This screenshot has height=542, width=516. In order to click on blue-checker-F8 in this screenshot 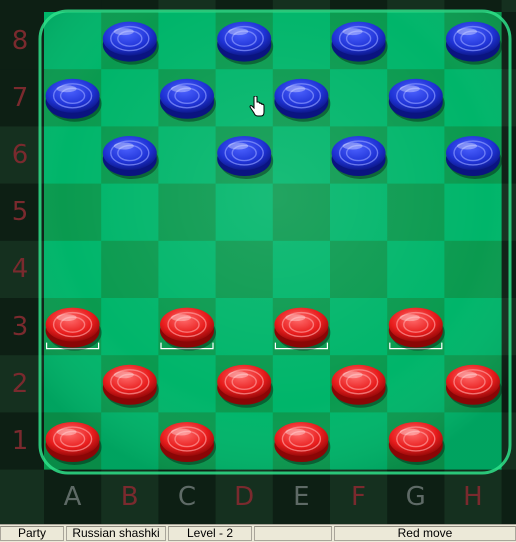, I will do `click(359, 43)`.